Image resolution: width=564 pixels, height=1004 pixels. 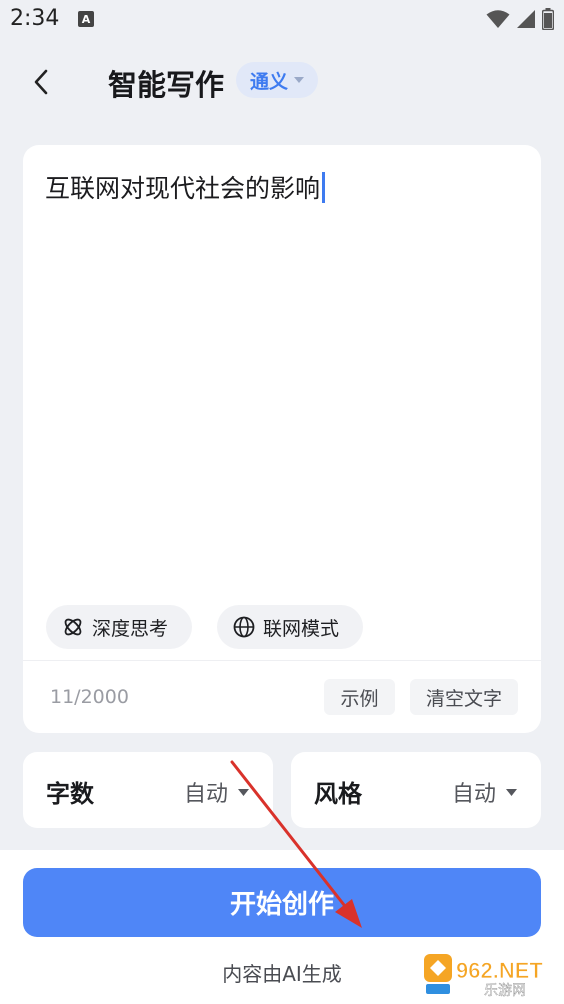 What do you see at coordinates (282, 20) in the screenshot?
I see `status-bar: 2:34 A` at bounding box center [282, 20].